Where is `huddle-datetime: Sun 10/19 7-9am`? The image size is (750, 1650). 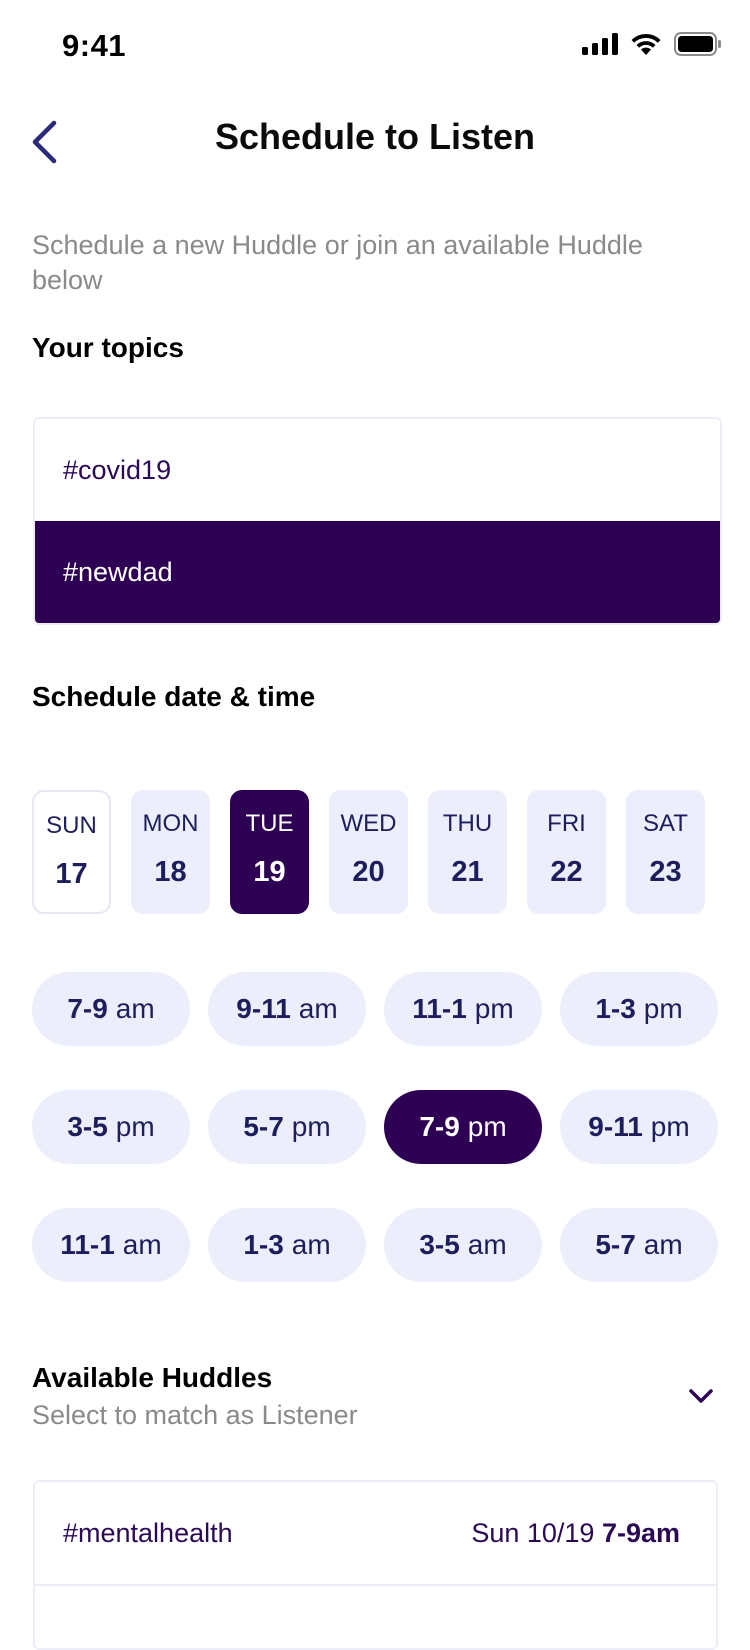 huddle-datetime: Sun 10/19 7-9am is located at coordinates (575, 1533).